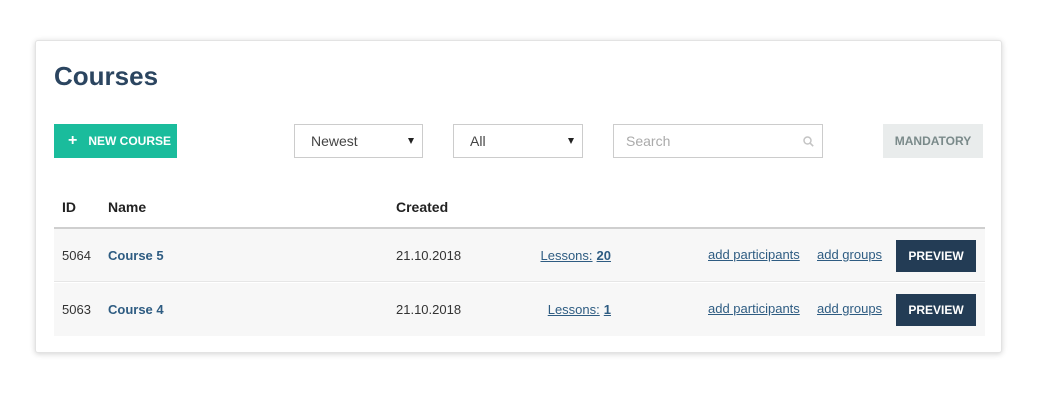 The width and height of the screenshot is (1037, 395). Describe the element at coordinates (607, 309) in the screenshot. I see `lessons-count: 1` at that location.